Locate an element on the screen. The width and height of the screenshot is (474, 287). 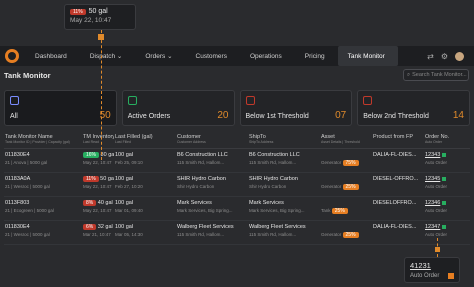
column-header: Order No. Auto Order is located at coordinates (447, 140).